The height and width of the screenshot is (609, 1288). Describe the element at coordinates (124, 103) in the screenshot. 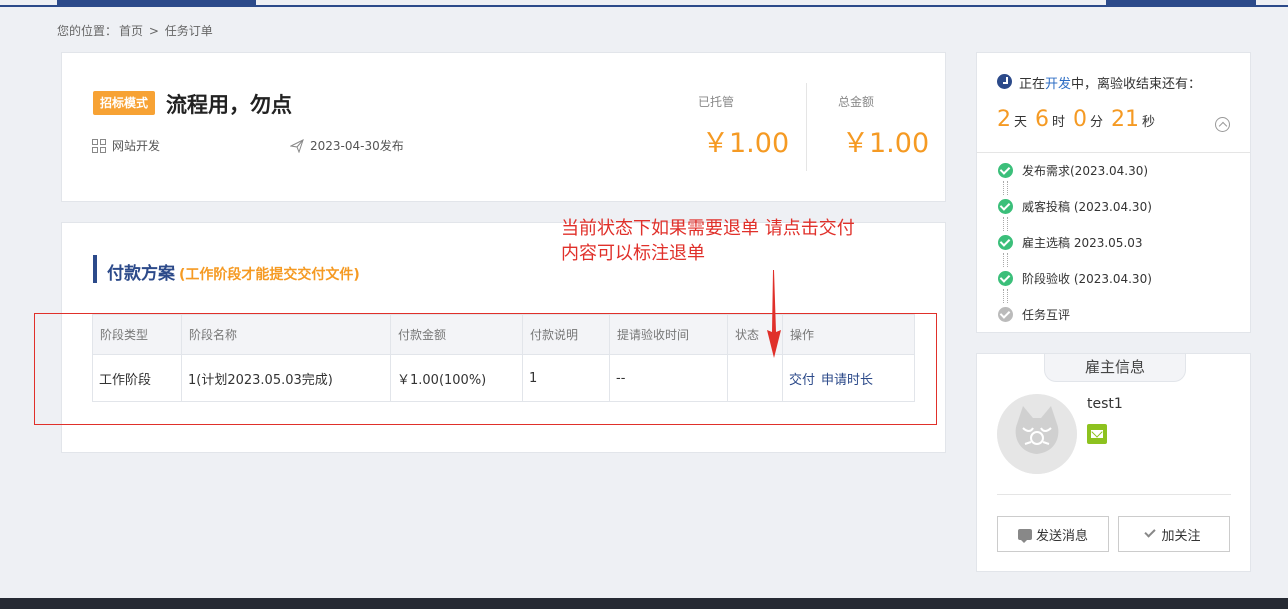

I see `mode-badge: 招标模式` at that location.